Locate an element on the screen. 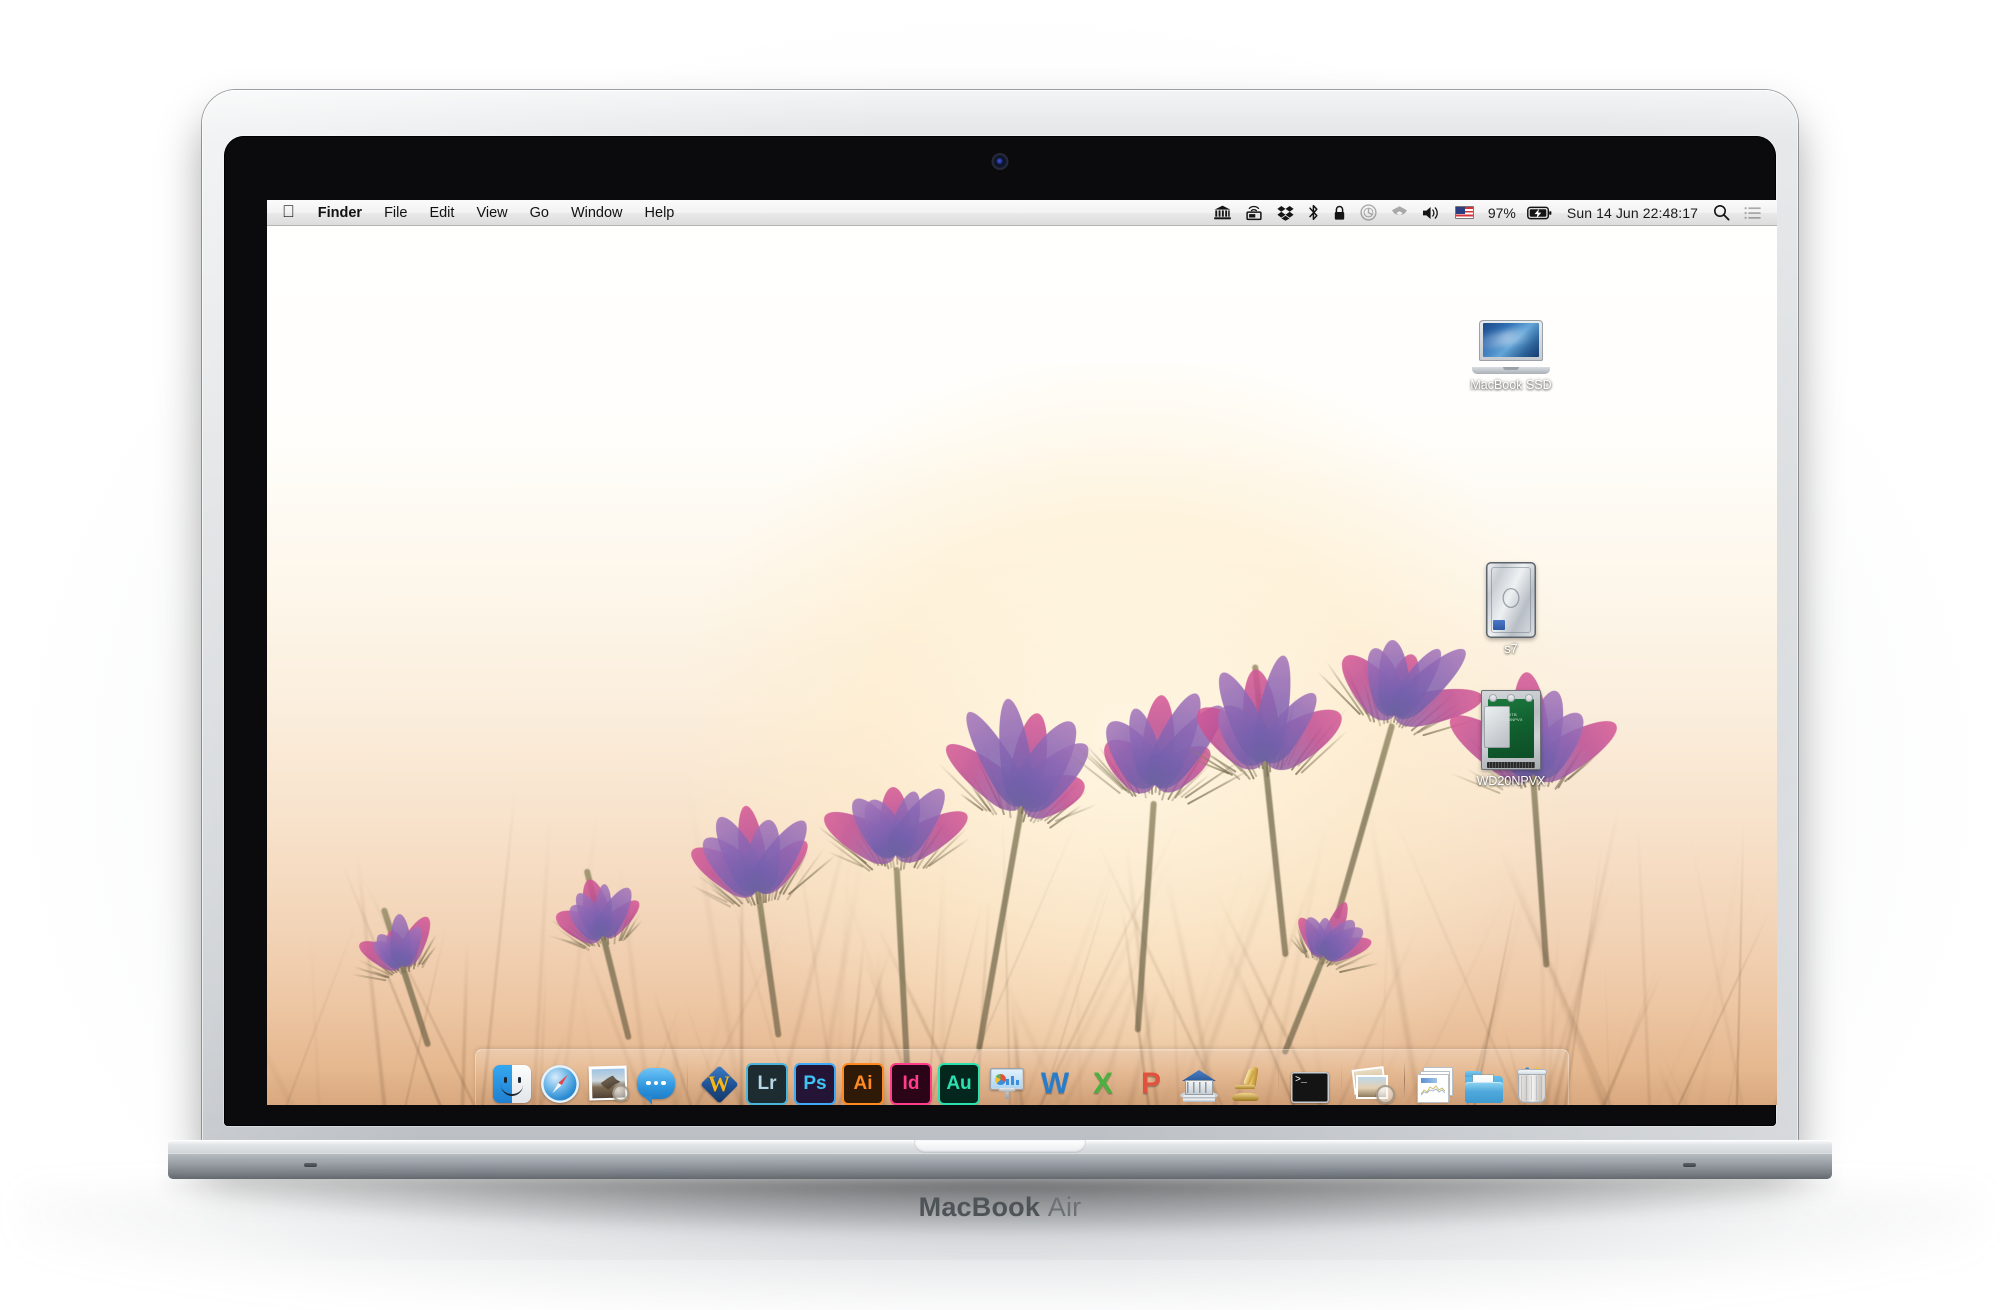  dock-item-audition: Au is located at coordinates (959, 1081).